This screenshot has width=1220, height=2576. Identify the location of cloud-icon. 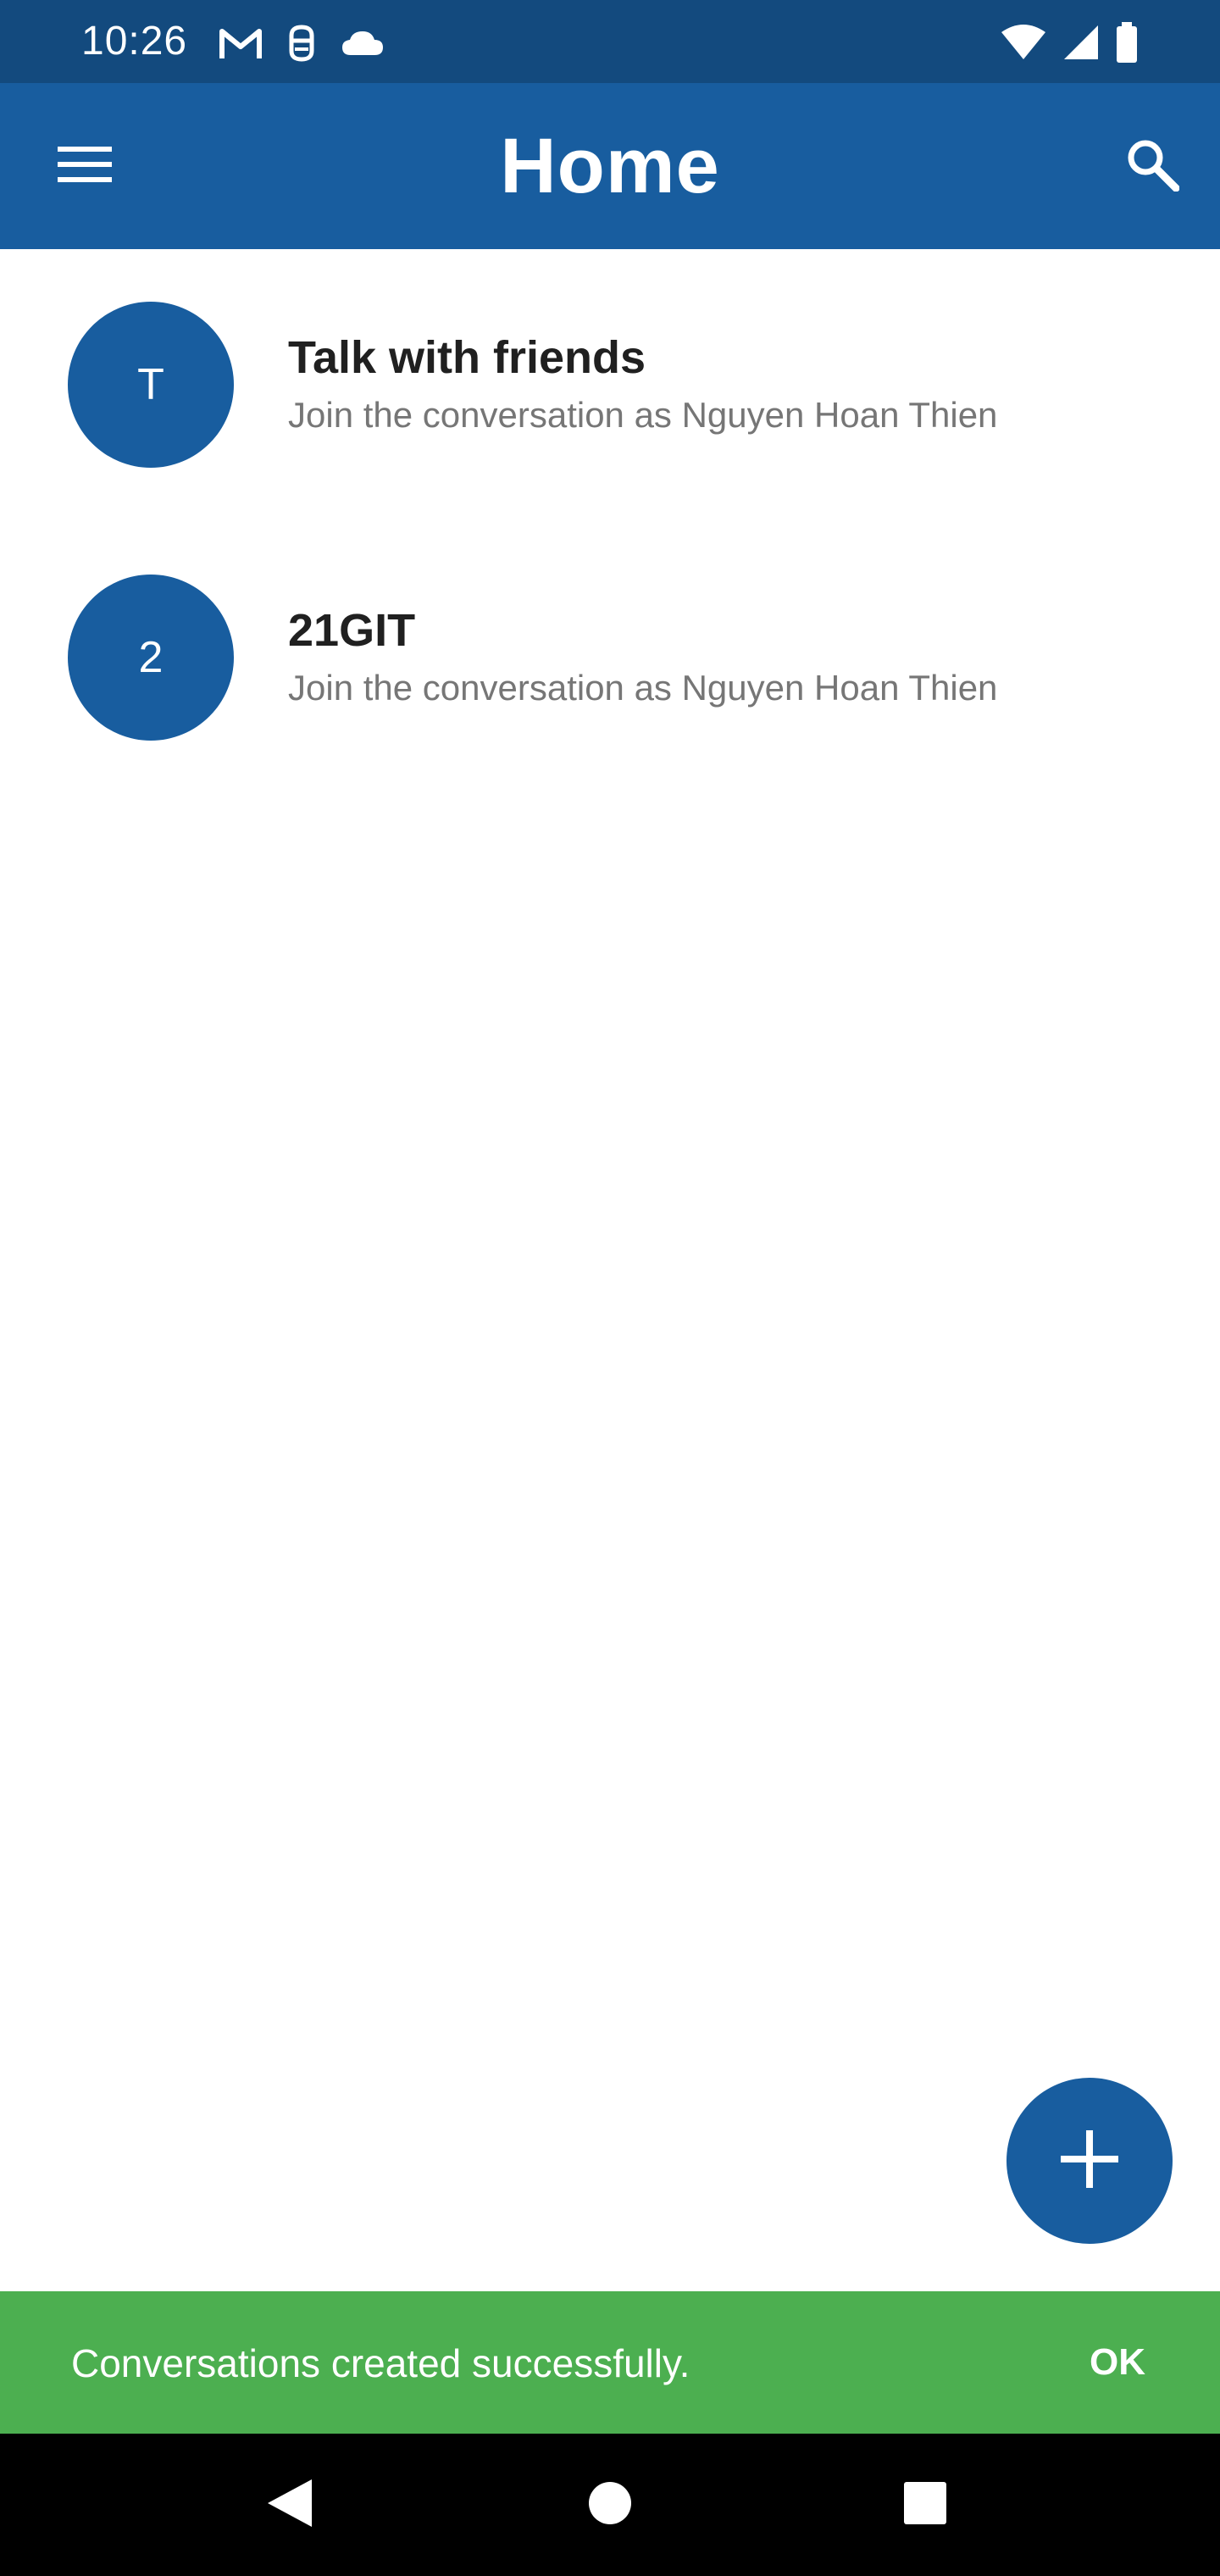
(363, 43).